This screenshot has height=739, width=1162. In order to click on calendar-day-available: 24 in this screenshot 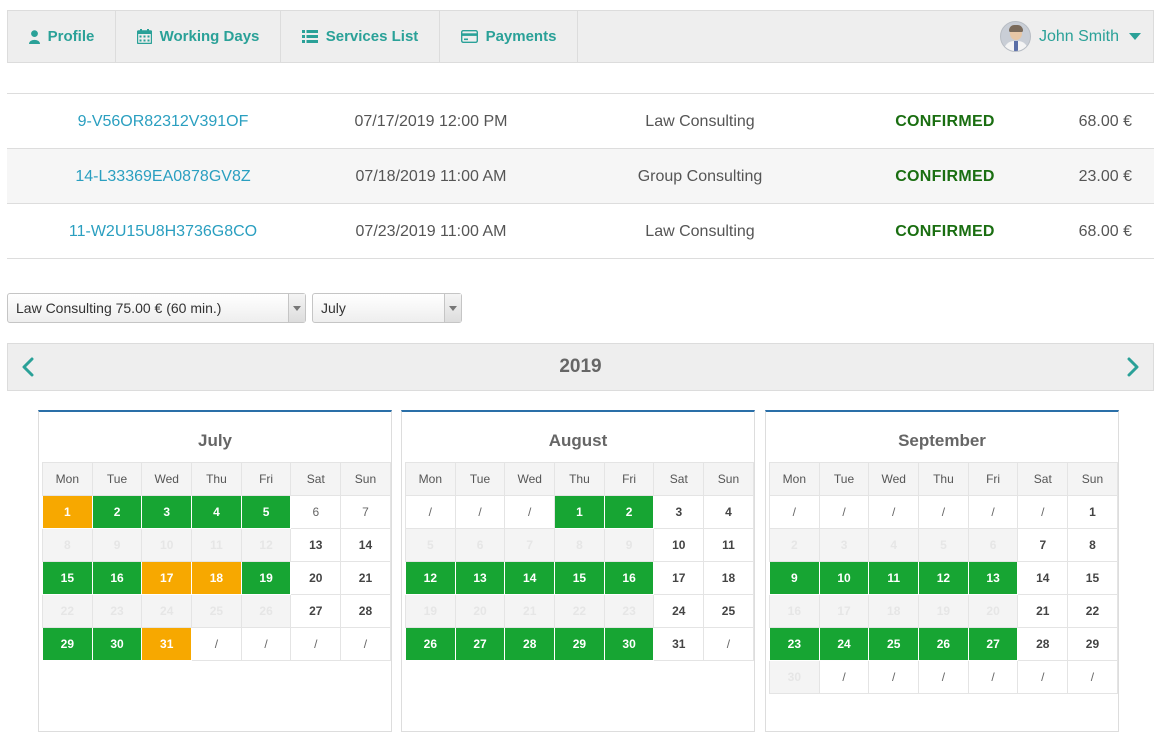, I will do `click(844, 644)`.